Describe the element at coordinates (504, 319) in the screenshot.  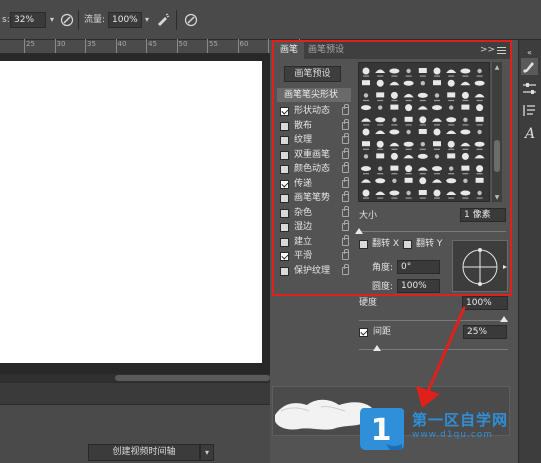
I see `hardness-slider-knob` at that location.